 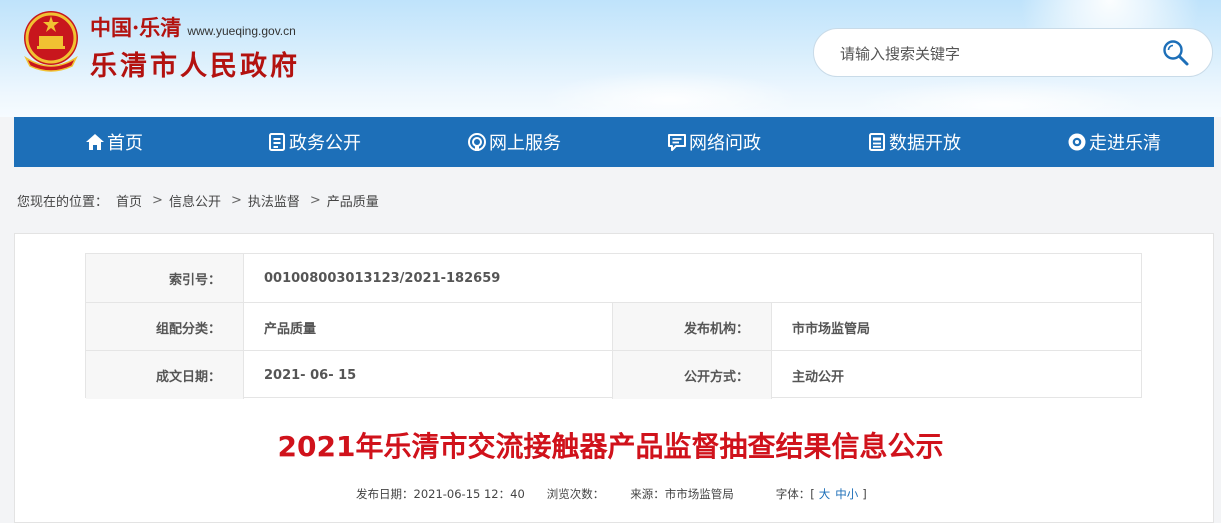 I want to click on index-value: 001008003013123/2021-182659, so click(x=382, y=278).